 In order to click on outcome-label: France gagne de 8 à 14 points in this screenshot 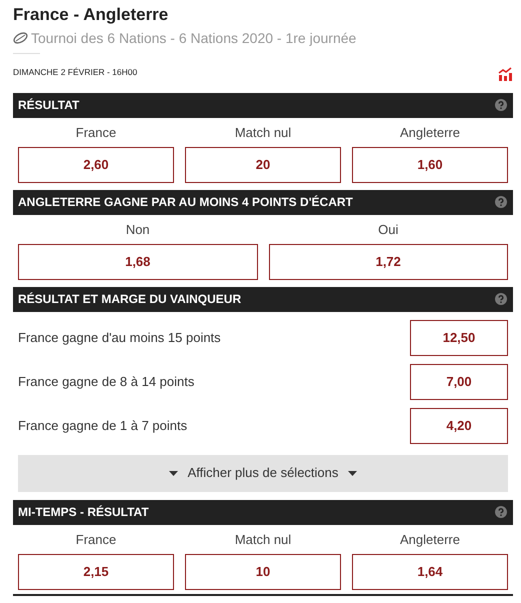, I will do `click(106, 381)`.